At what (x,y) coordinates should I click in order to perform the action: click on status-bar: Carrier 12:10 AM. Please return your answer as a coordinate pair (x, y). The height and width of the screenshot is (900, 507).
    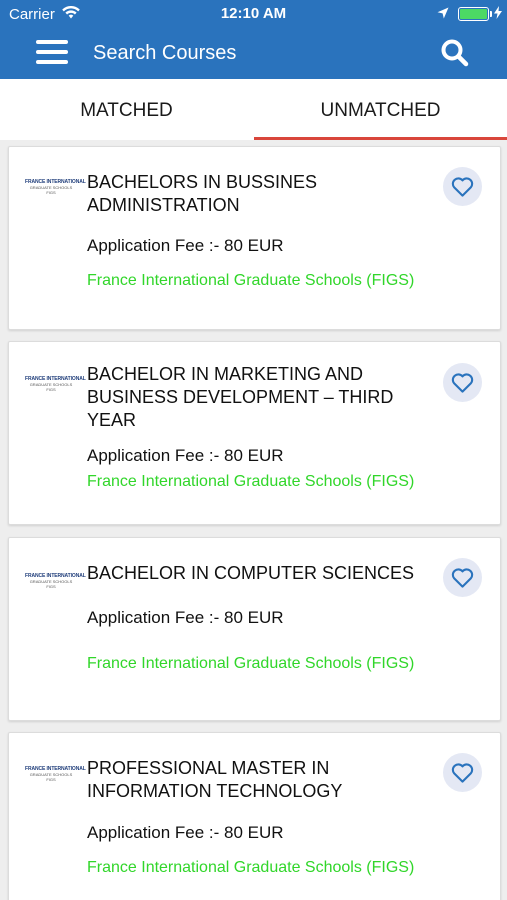
    Looking at the image, I should click on (253, 14).